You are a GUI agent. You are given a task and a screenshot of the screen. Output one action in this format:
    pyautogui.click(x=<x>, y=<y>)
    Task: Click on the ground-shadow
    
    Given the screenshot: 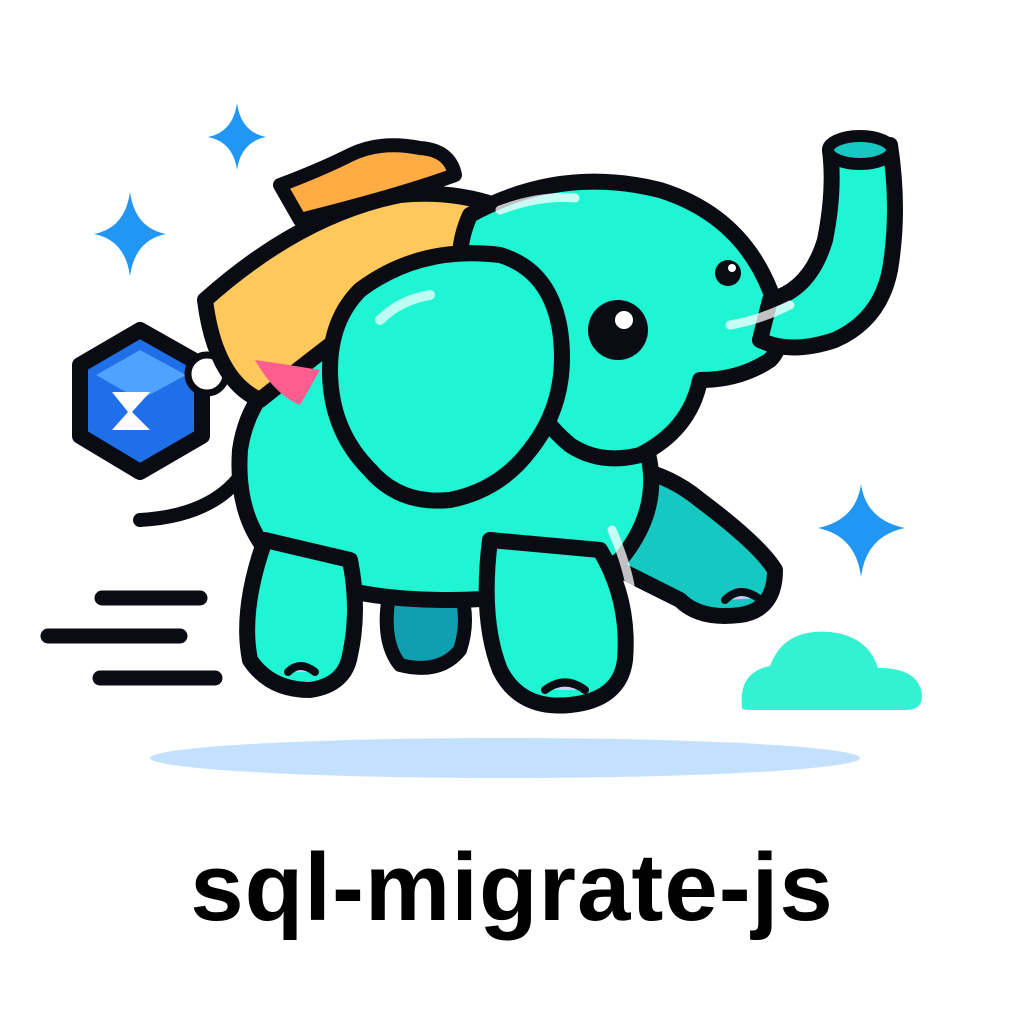 What is the action you would take?
    pyautogui.click(x=505, y=758)
    